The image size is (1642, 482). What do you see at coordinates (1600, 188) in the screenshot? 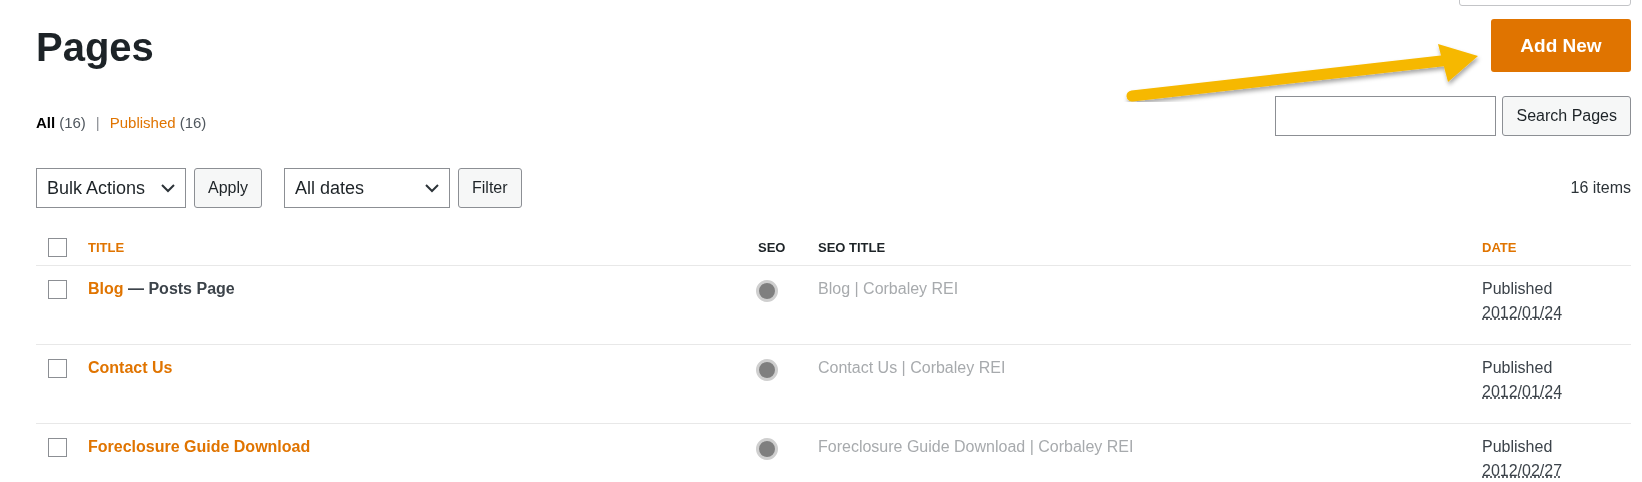
I see `item-count: 16 items` at bounding box center [1600, 188].